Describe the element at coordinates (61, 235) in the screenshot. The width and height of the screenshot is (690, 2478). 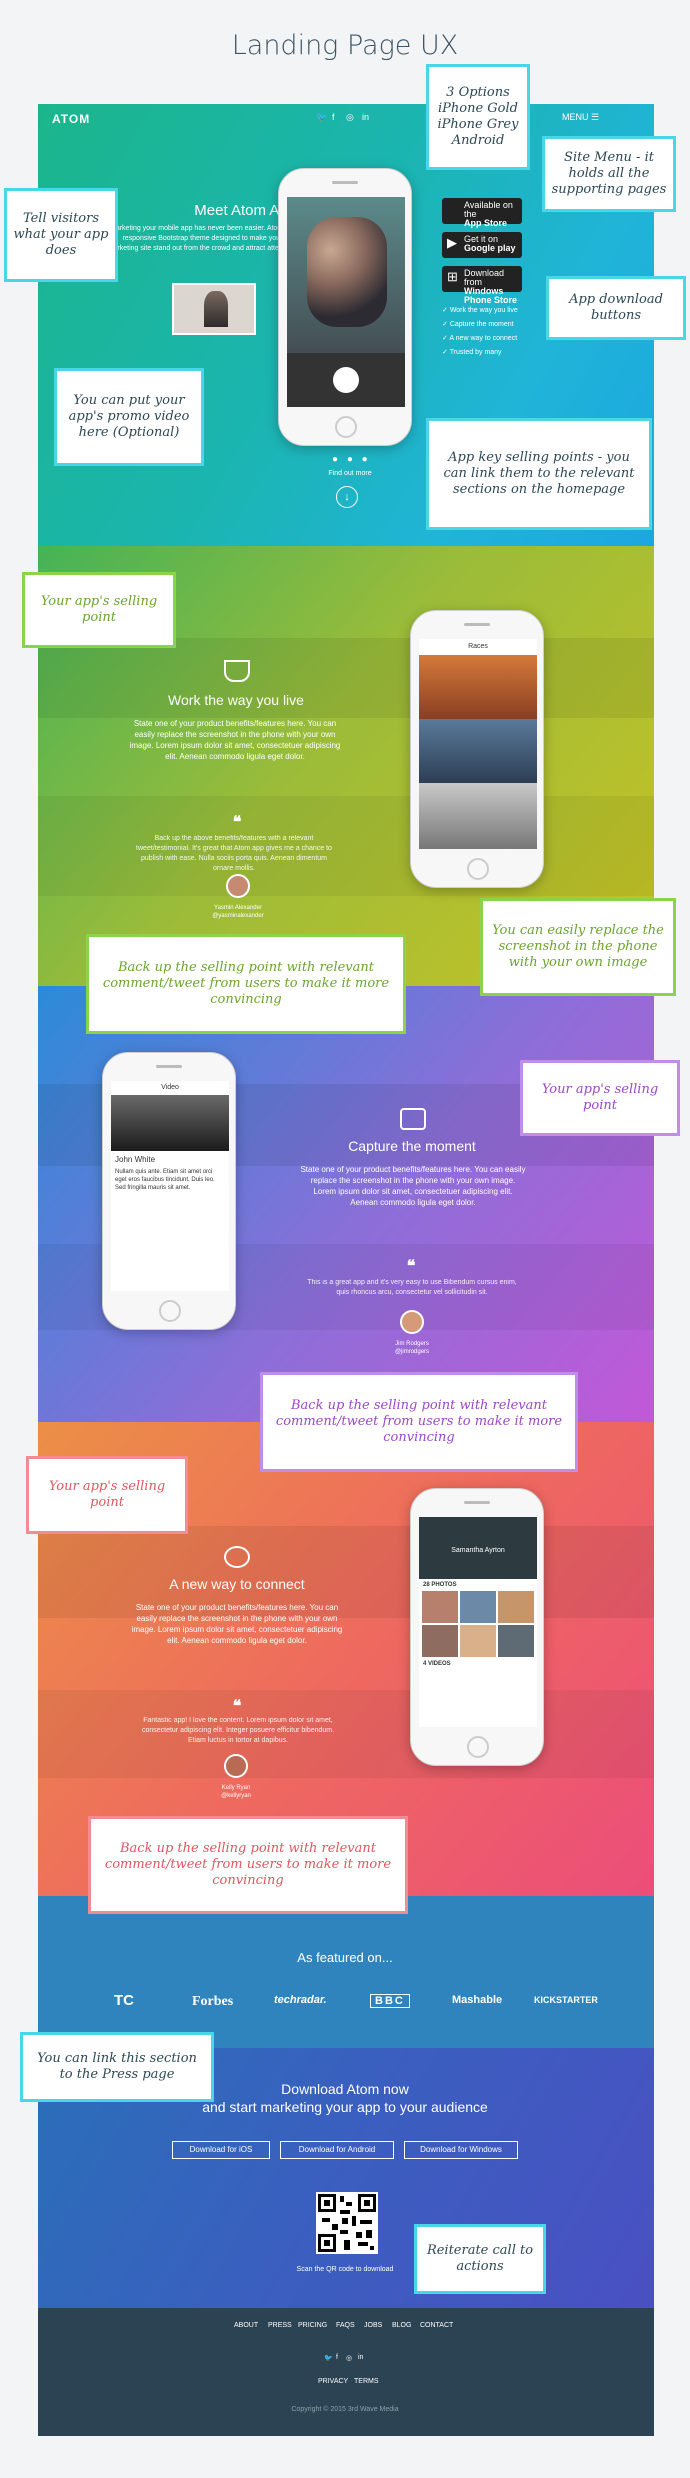
I see `note-tell-visitors: Tell visitors what your app does` at that location.